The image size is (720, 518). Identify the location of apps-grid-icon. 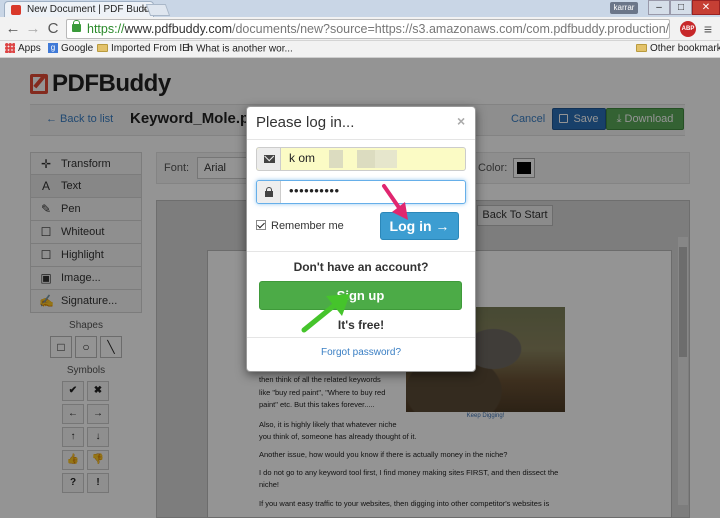
(10, 48).